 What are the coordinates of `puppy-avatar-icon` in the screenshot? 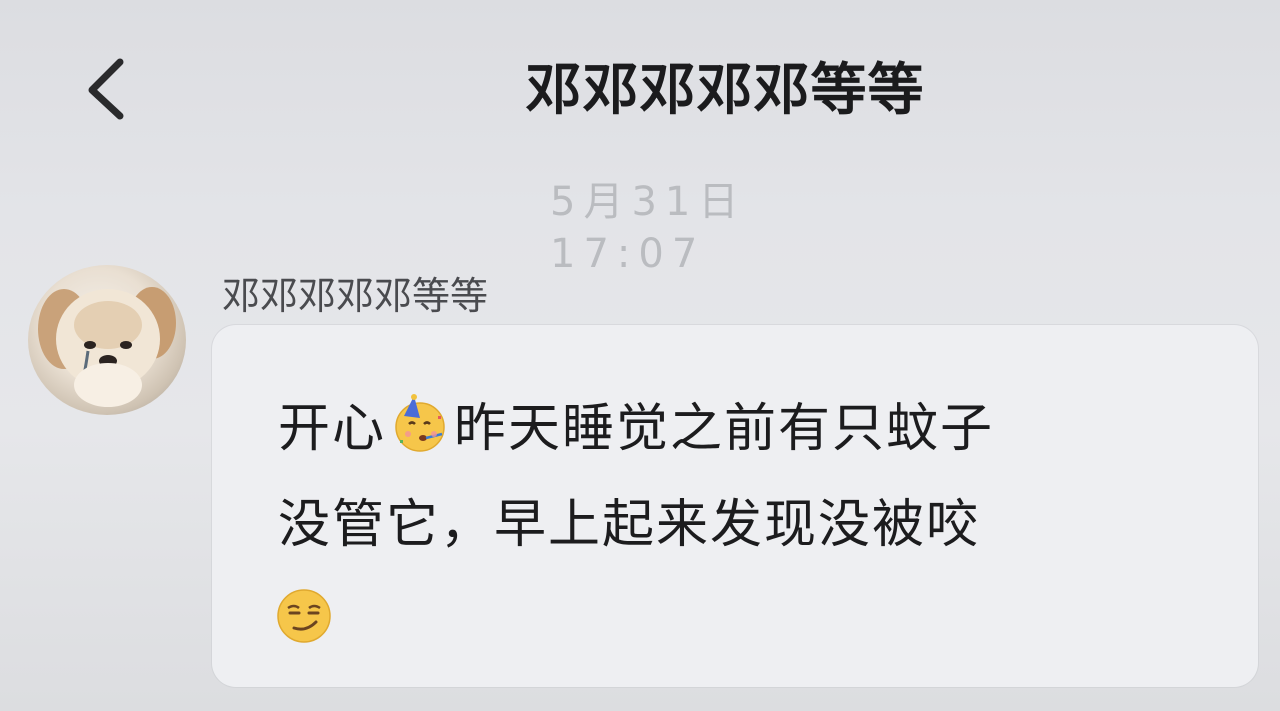 It's located at (107, 347).